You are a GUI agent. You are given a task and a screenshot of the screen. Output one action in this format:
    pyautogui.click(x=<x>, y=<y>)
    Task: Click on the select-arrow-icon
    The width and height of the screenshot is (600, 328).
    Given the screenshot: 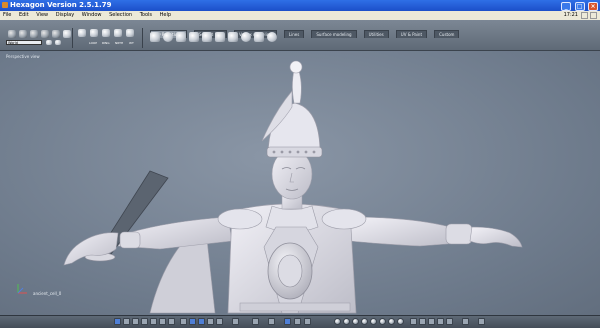 What is the action you would take?
    pyautogui.click(x=287, y=321)
    